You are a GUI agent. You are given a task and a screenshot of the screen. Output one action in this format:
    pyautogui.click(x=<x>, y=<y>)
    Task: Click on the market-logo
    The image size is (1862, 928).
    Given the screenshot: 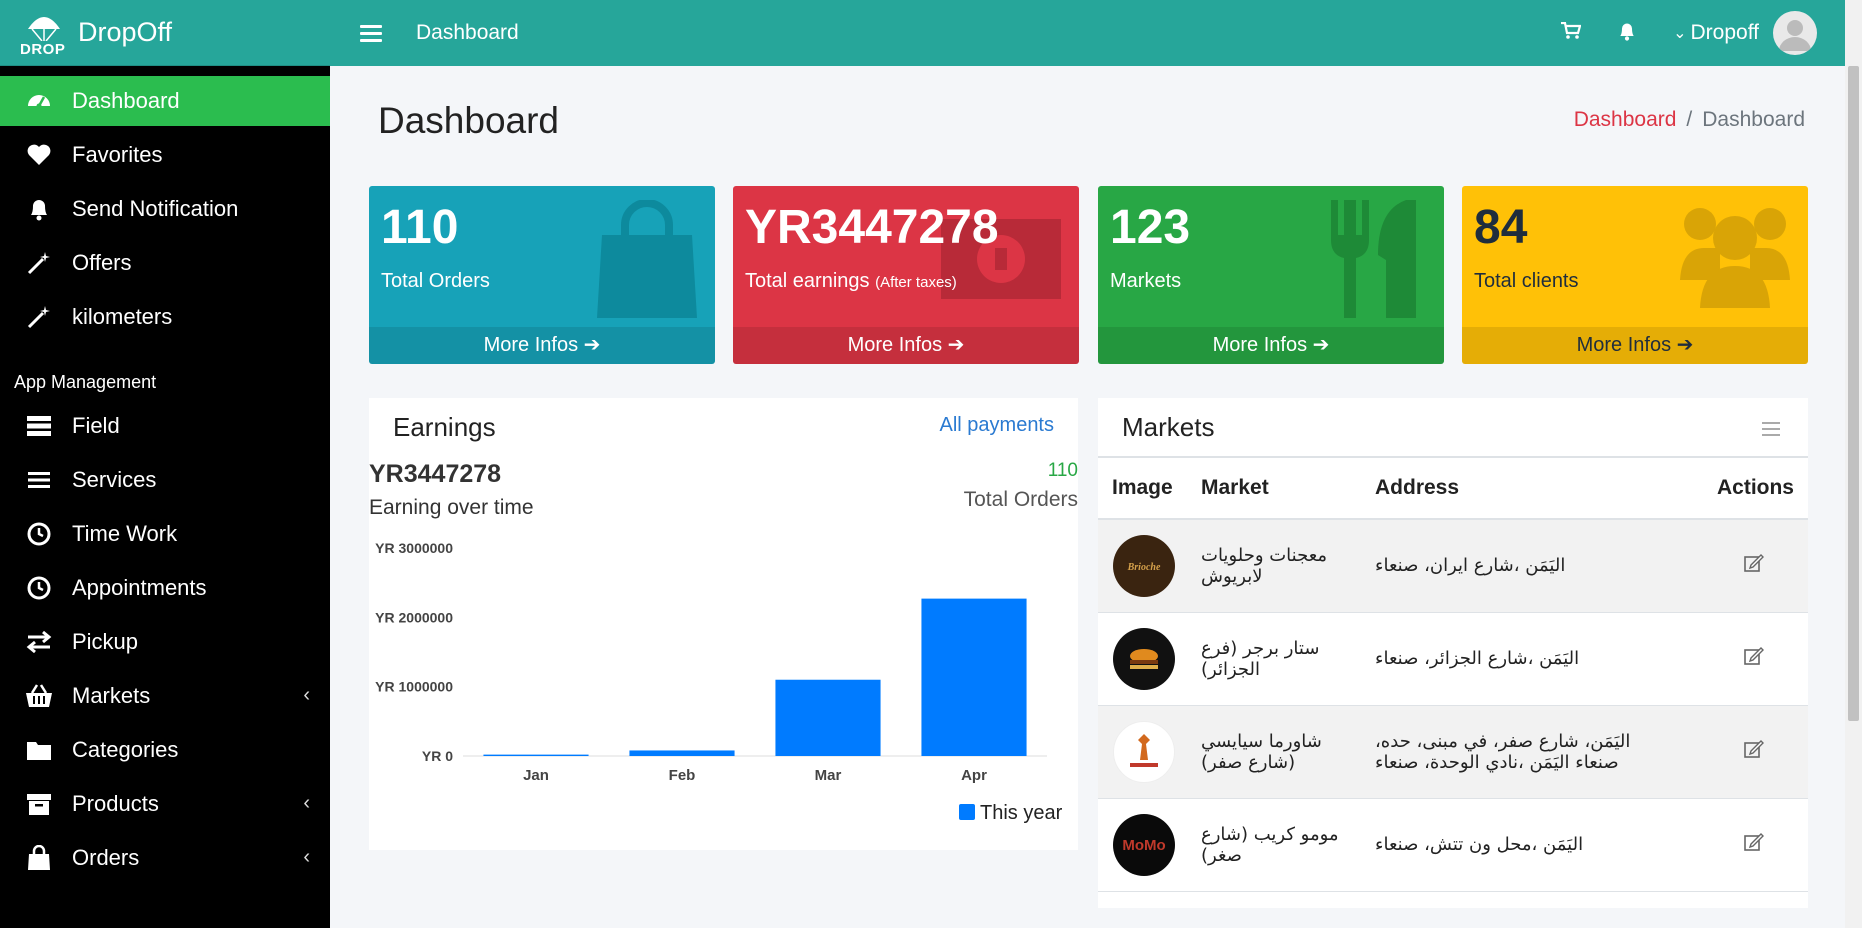 What is the action you would take?
    pyautogui.click(x=1144, y=658)
    